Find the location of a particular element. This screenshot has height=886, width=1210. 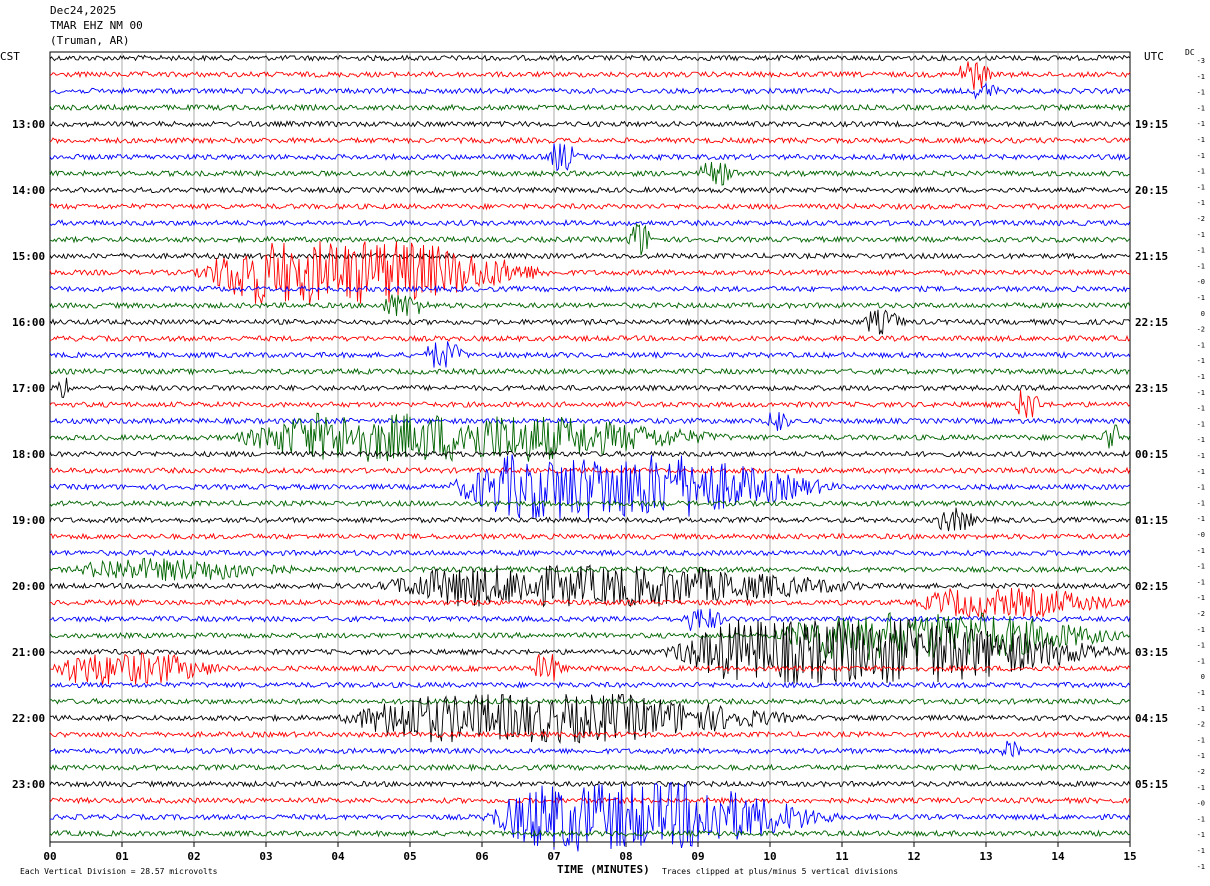

dc-label: DC is located at coordinates (1190, 52).